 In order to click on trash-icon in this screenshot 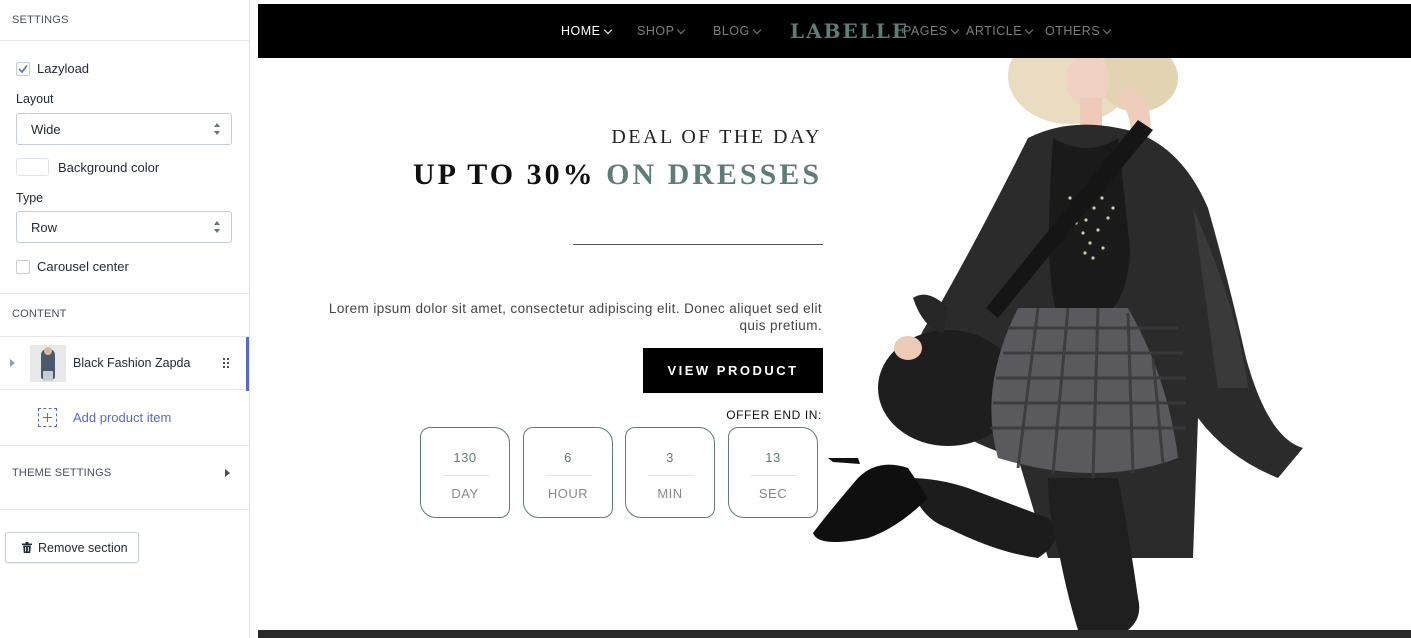, I will do `click(27, 547)`.